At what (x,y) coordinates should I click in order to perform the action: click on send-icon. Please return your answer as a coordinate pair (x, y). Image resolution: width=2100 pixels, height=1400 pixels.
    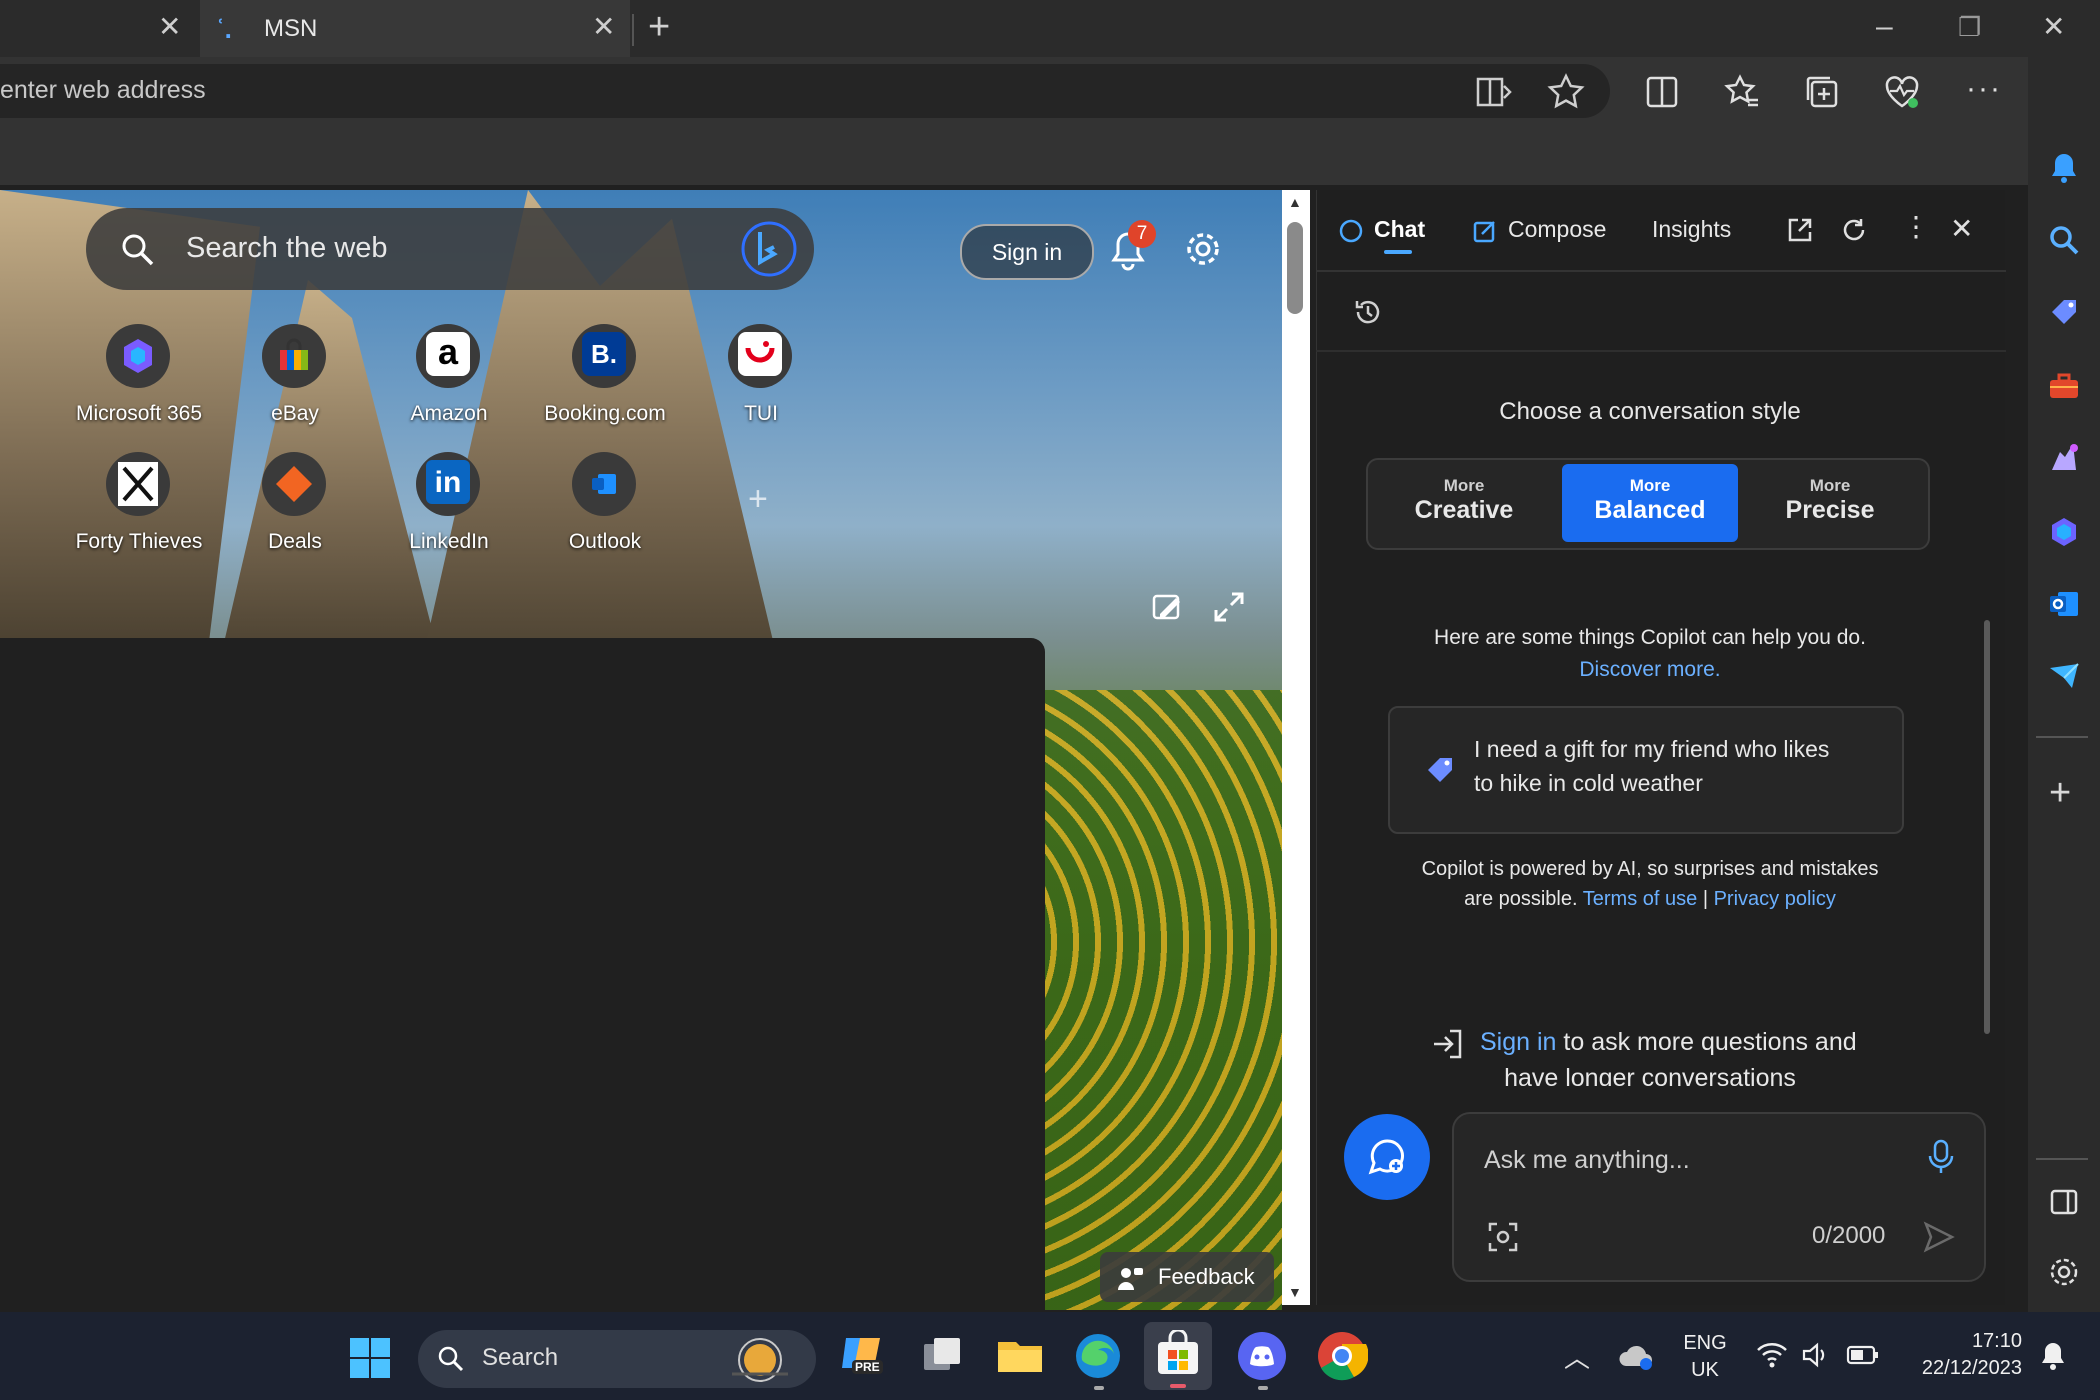
    Looking at the image, I should click on (1939, 1237).